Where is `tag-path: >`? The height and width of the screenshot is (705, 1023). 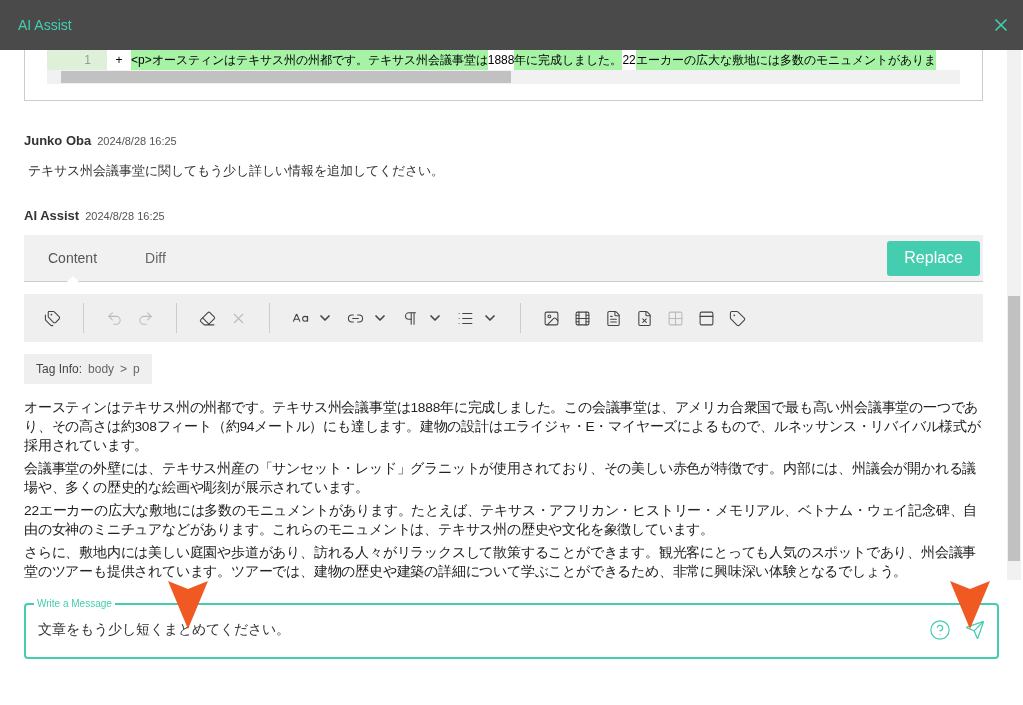 tag-path: > is located at coordinates (124, 369).